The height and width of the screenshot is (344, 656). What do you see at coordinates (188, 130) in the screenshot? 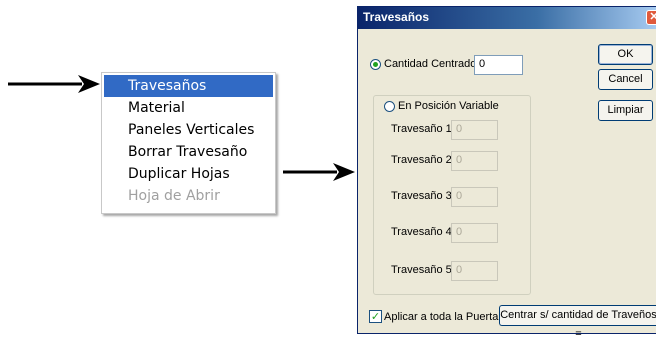
I see `menu-item-paneles-verticales: Paneles Verticales` at bounding box center [188, 130].